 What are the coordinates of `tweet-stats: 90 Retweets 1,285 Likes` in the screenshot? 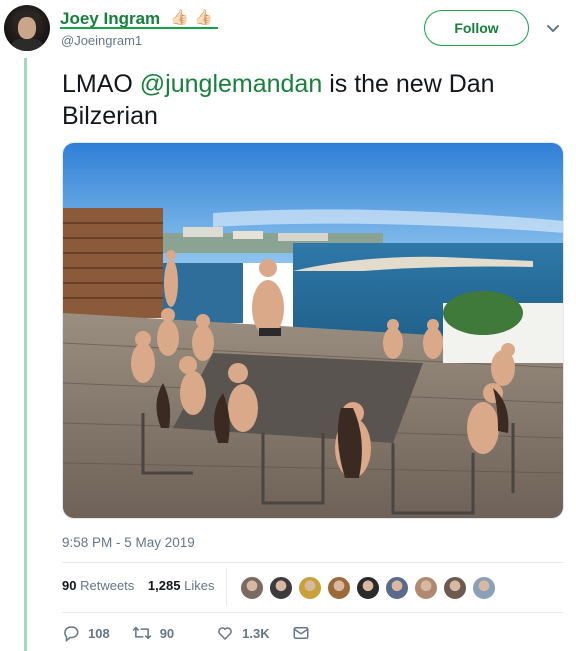 It's located at (143, 585).